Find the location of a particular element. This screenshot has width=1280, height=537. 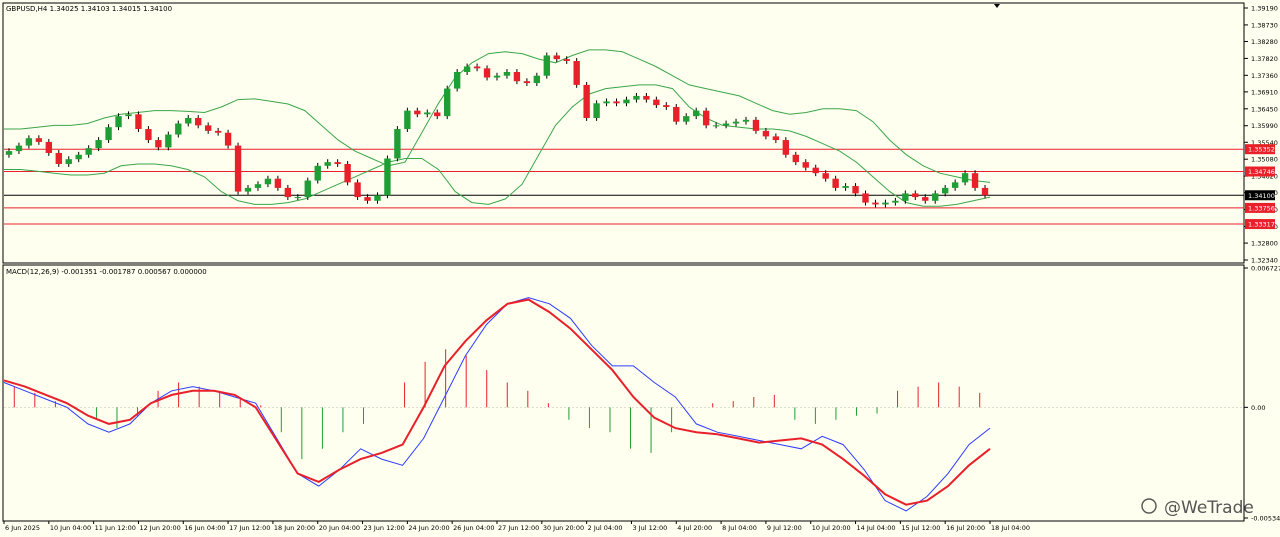

price-tick-label: 1.36910 is located at coordinates (1264, 92).